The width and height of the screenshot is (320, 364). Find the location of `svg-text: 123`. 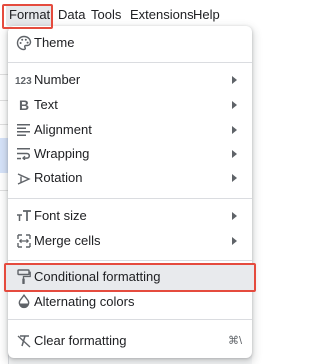

svg-text: 123 is located at coordinates (23, 81).